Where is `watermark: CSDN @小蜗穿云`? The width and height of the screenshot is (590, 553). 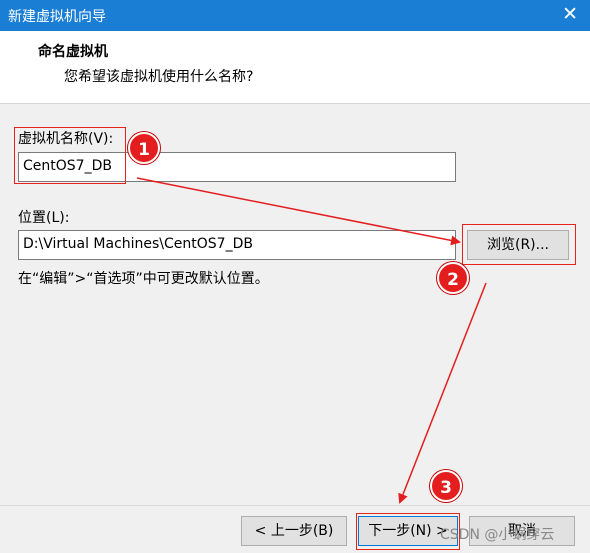 watermark: CSDN @小蜗穿云 is located at coordinates (497, 535).